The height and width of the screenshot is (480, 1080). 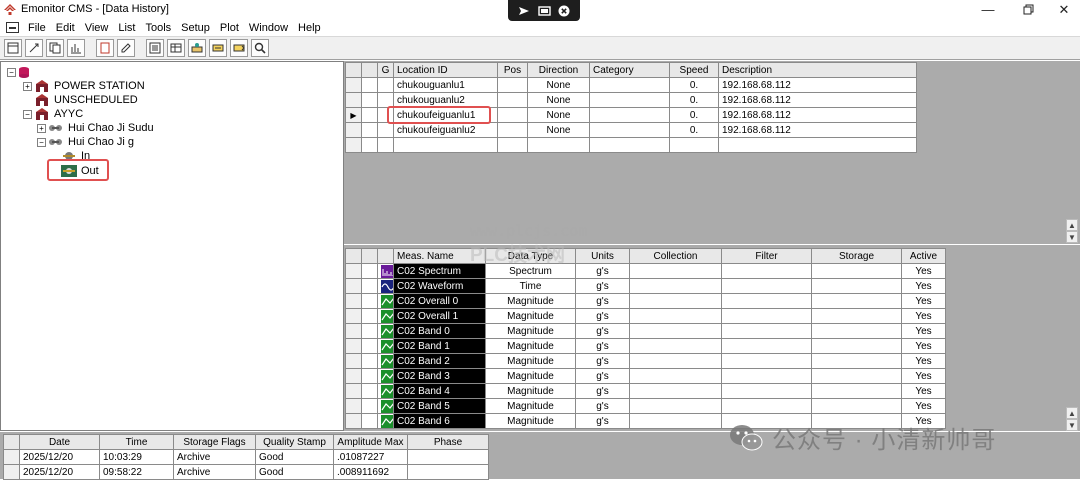 What do you see at coordinates (675, 256) in the screenshot?
I see `col-header-collection: Collection` at bounding box center [675, 256].